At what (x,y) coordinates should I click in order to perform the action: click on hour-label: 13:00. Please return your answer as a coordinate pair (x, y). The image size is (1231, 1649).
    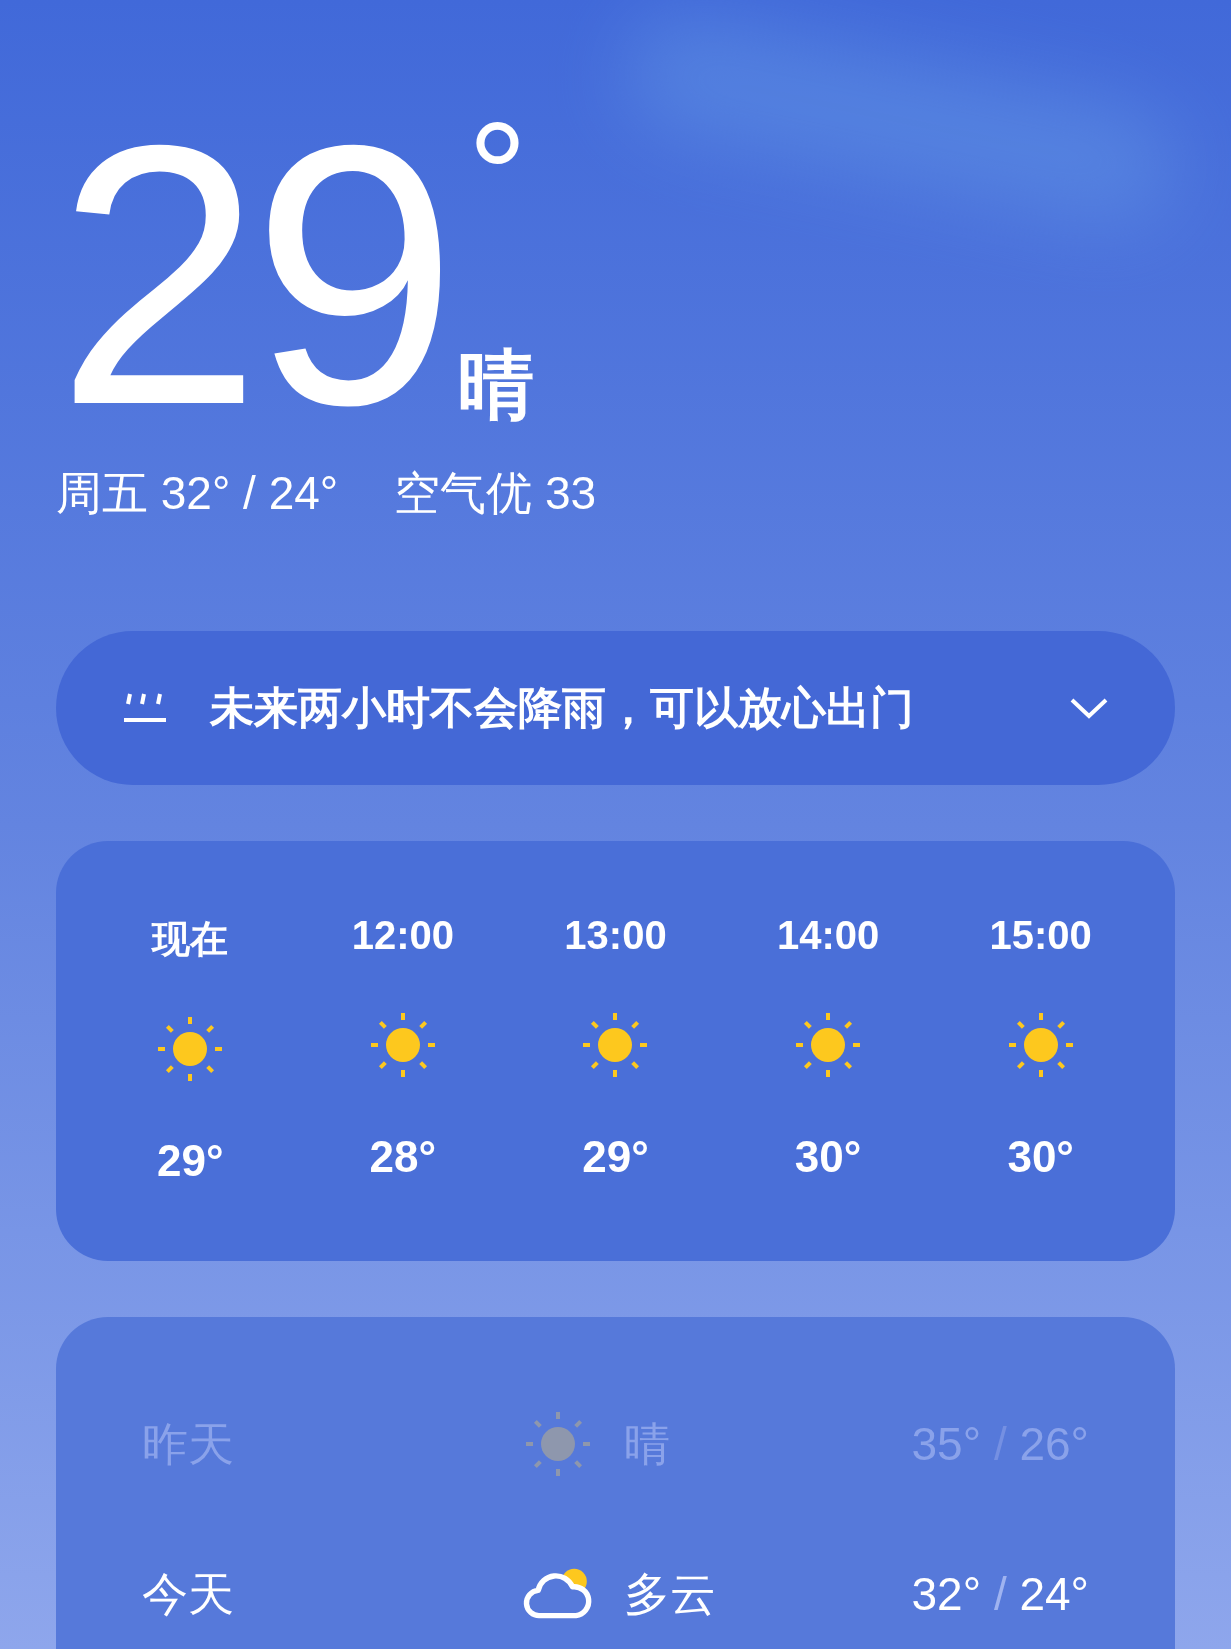
    Looking at the image, I should click on (615, 935).